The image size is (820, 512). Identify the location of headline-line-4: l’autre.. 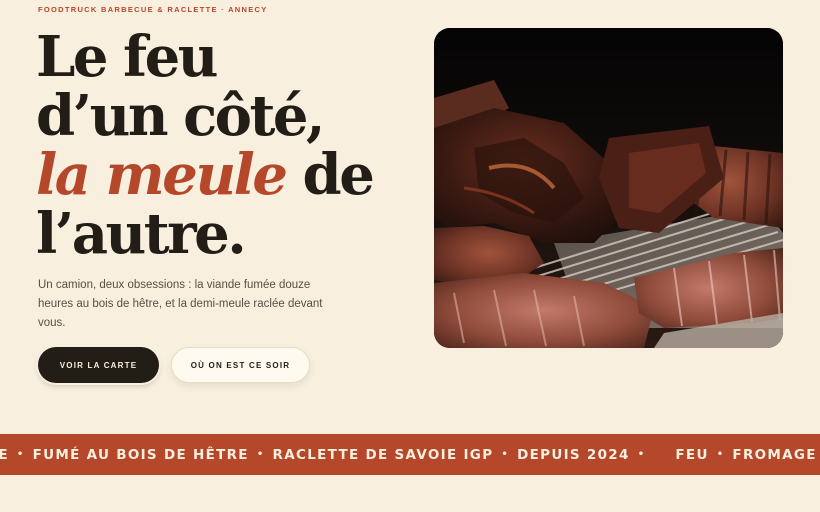
(141, 234).